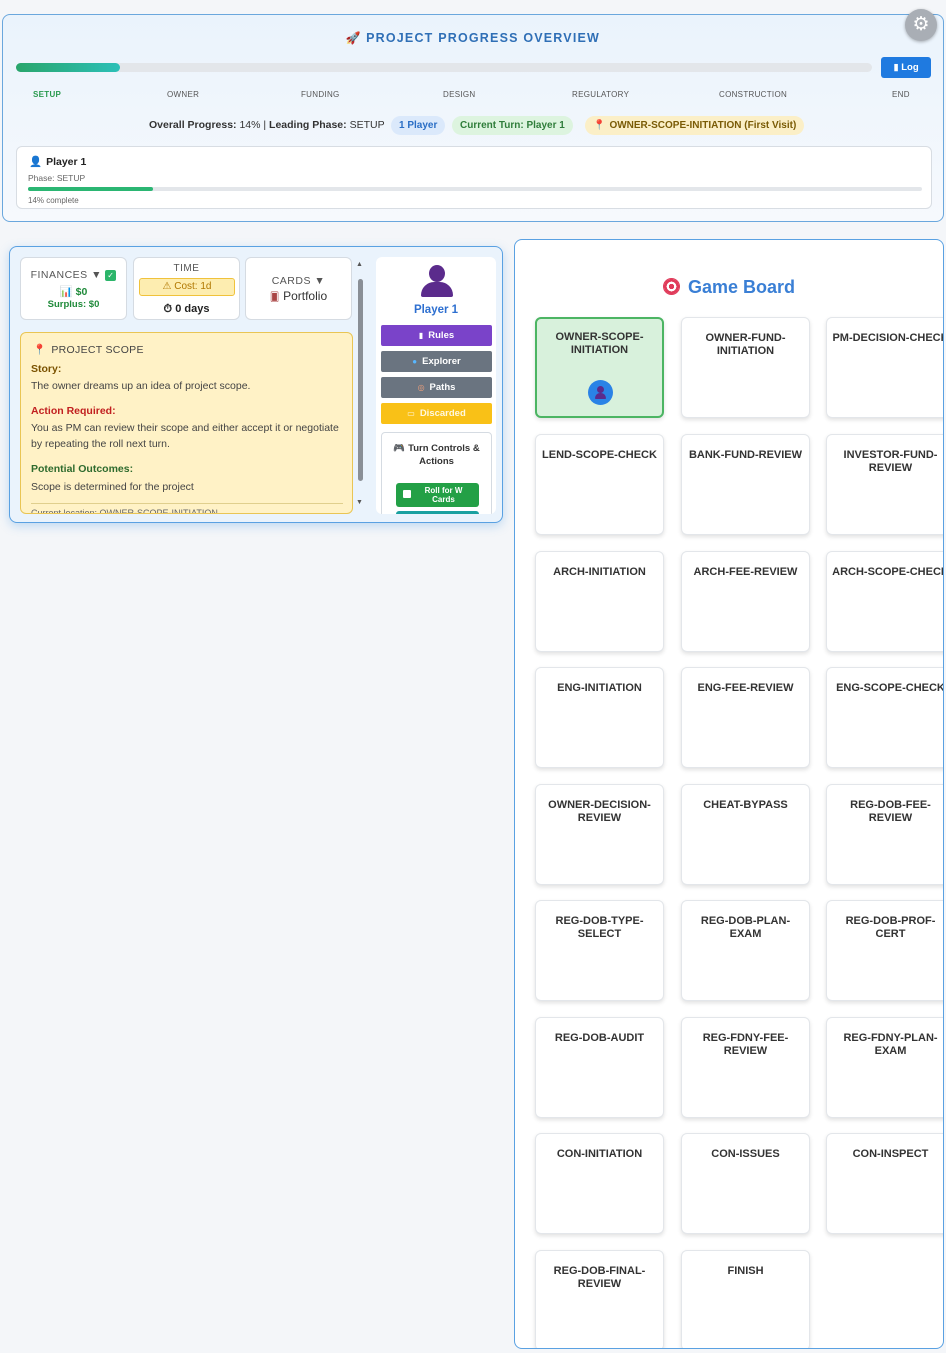 This screenshot has height=1353, width=946. What do you see at coordinates (298, 281) in the screenshot?
I see `cards-title: CARDS ▼` at bounding box center [298, 281].